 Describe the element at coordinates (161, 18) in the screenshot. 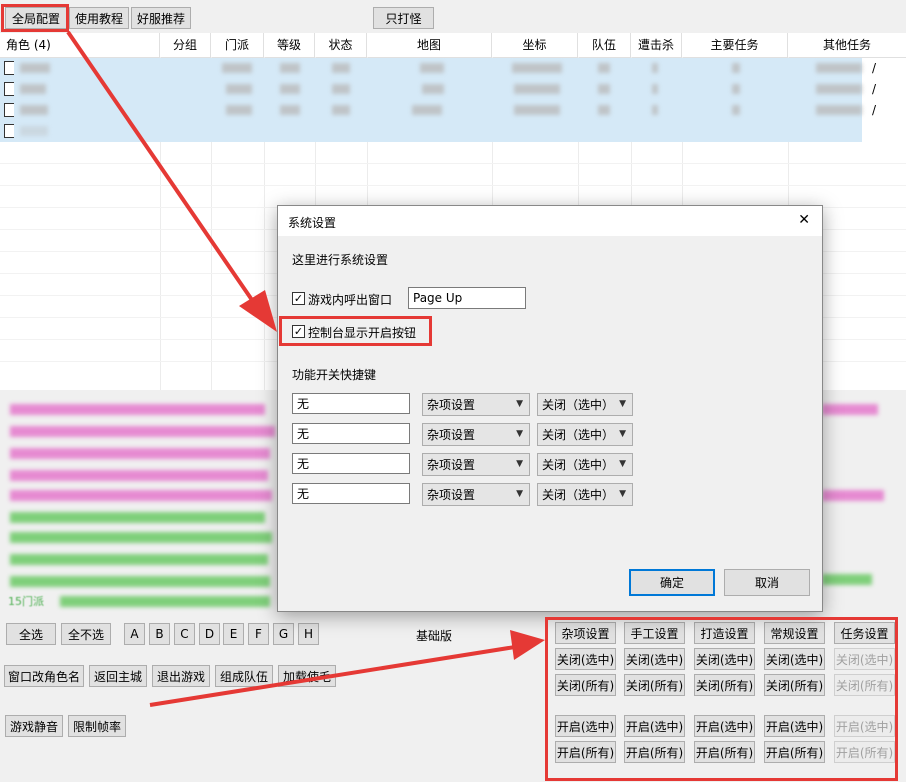

I see `server-recommend-button: 好服推荐` at that location.